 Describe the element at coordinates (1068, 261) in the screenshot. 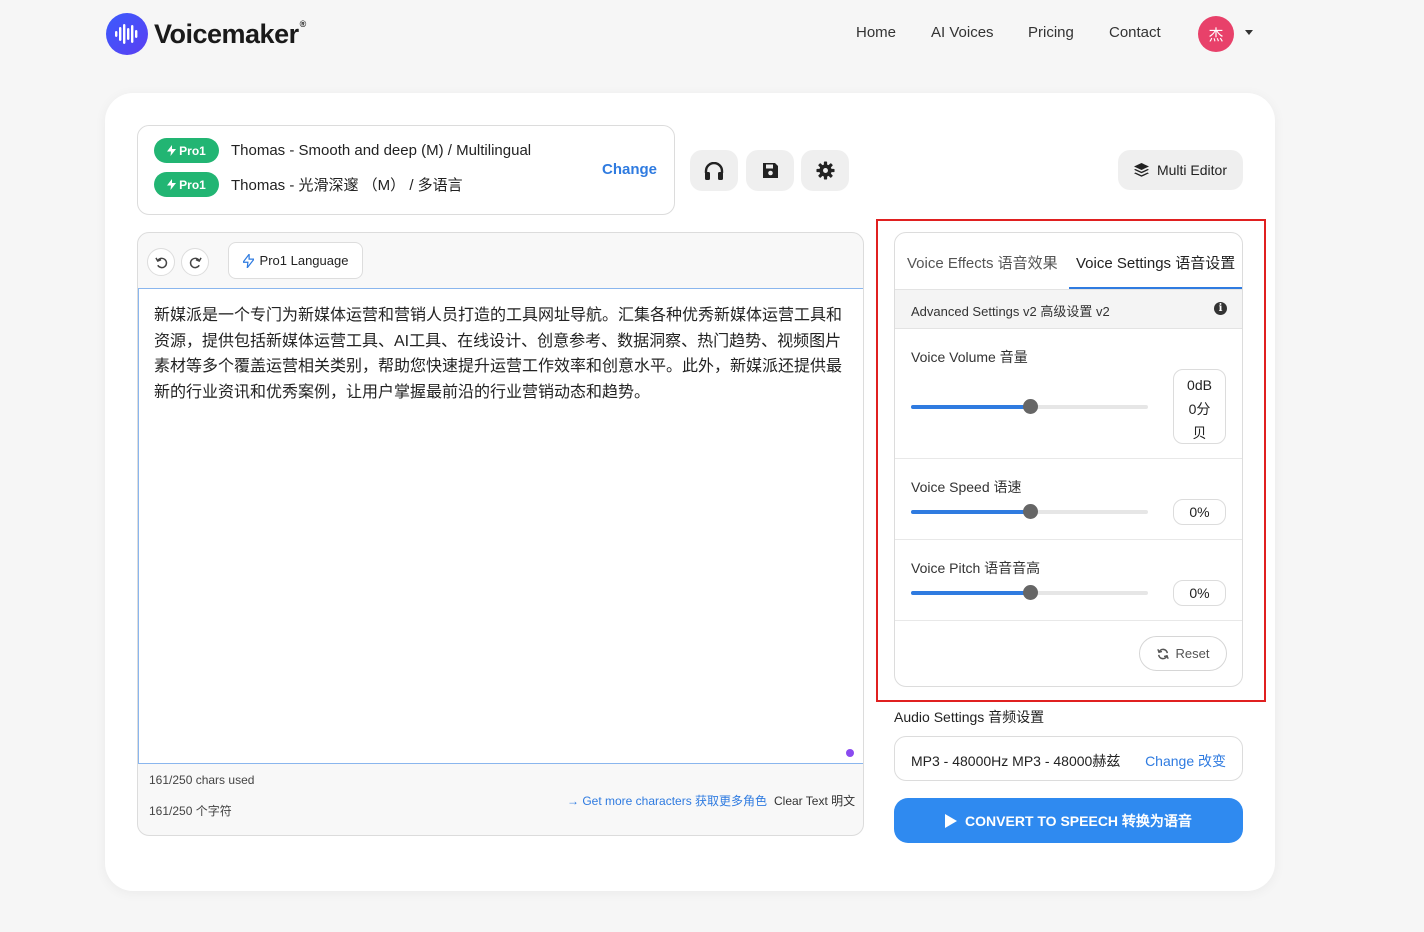

I see `settings-tabs: Voice Effects 语音效果 Voice Settings 语音设置` at that location.